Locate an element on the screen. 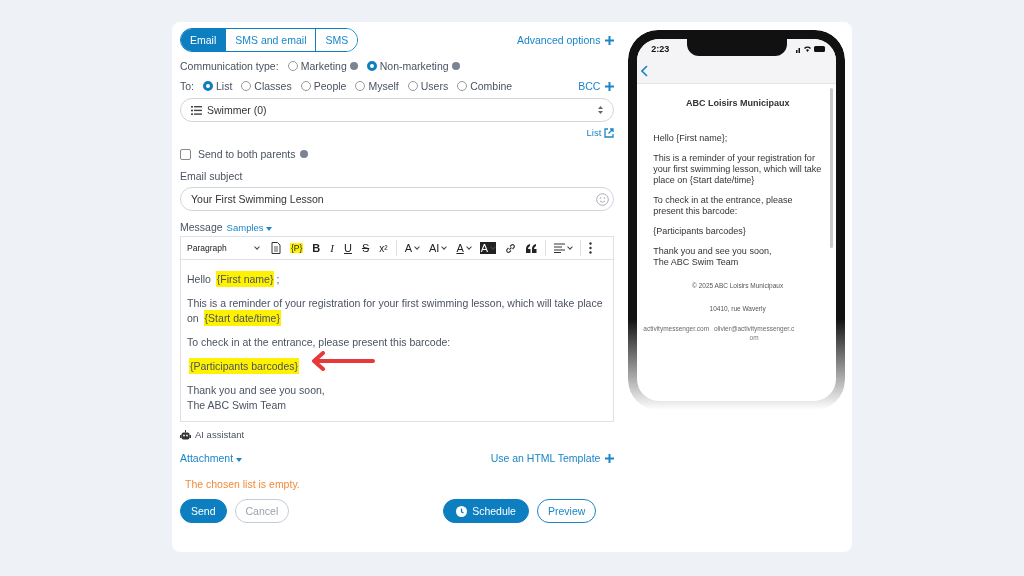  message-paragraph: This is a reminder of your registration for your first swimming lesson, which will take place on {Start date/time} is located at coordinates (395, 311).